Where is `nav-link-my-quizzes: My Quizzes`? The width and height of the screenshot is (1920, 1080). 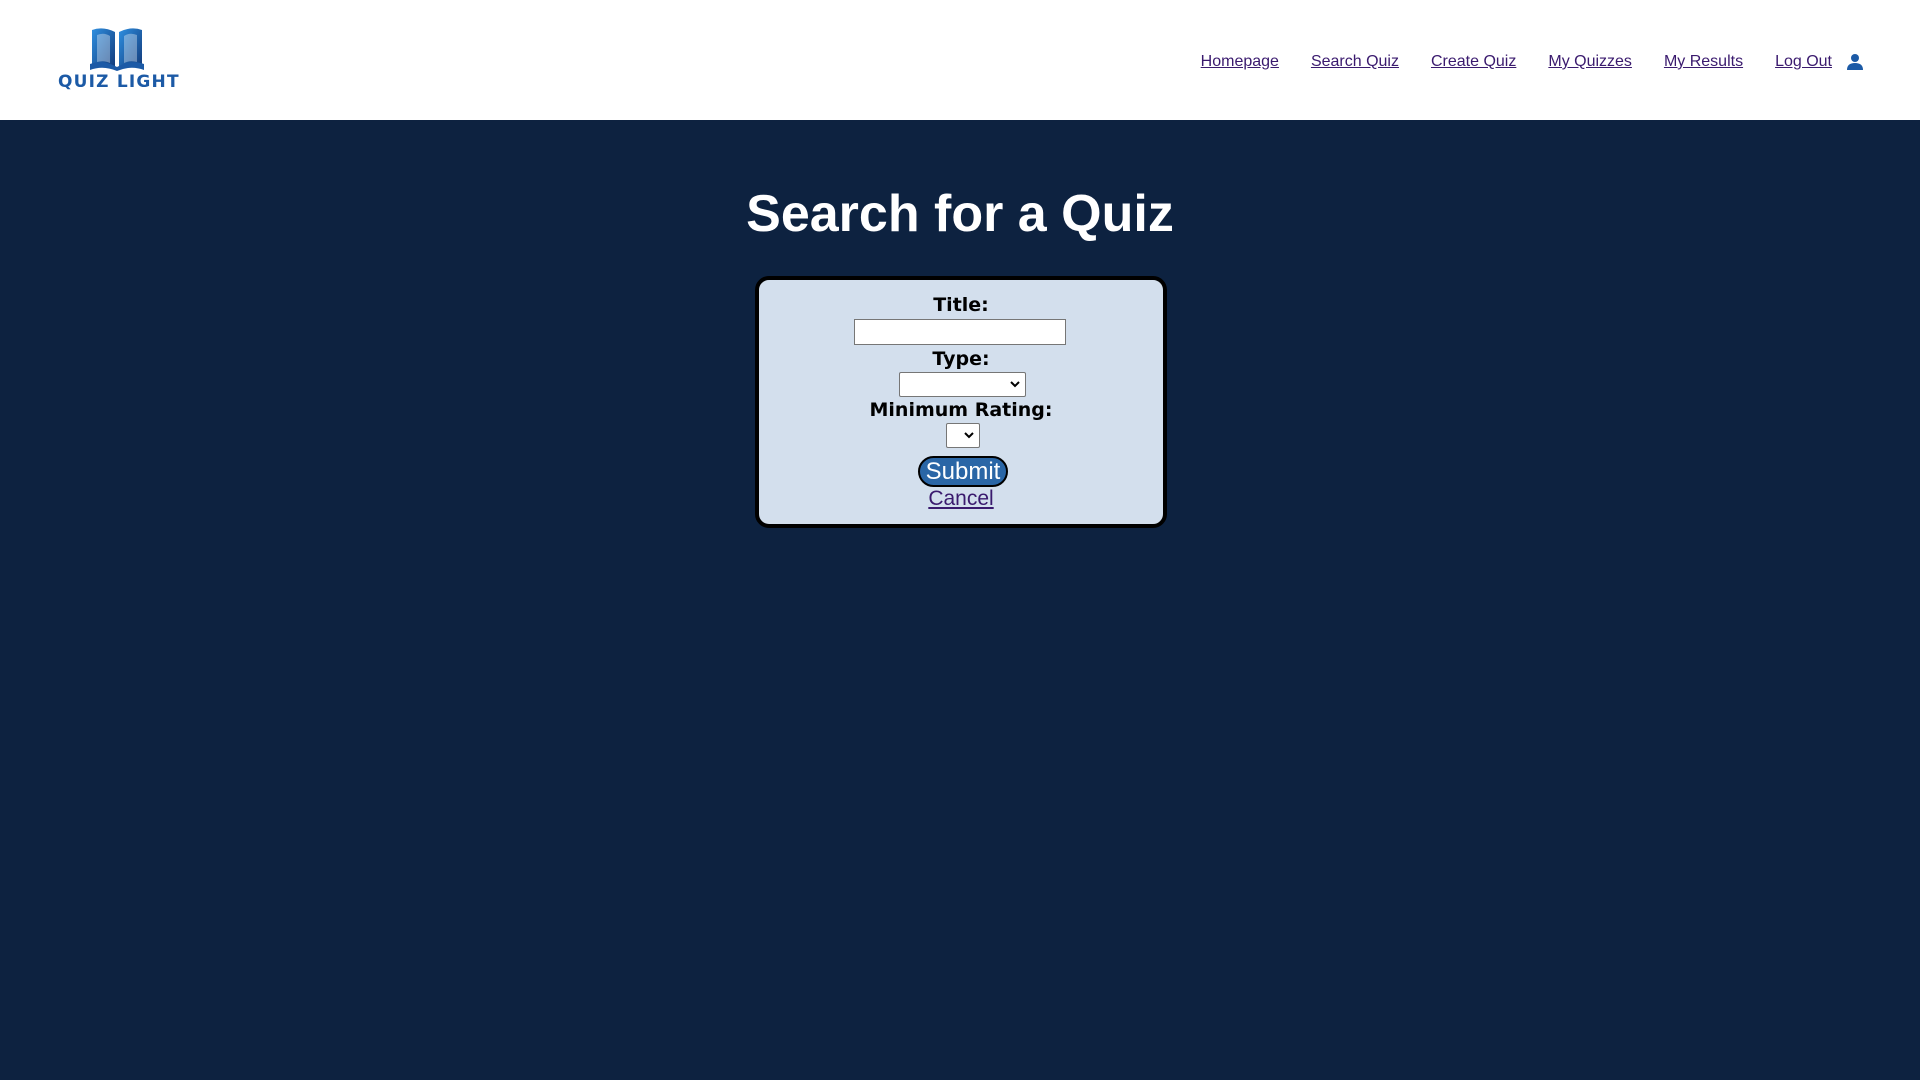 nav-link-my-quizzes: My Quizzes is located at coordinates (1590, 62).